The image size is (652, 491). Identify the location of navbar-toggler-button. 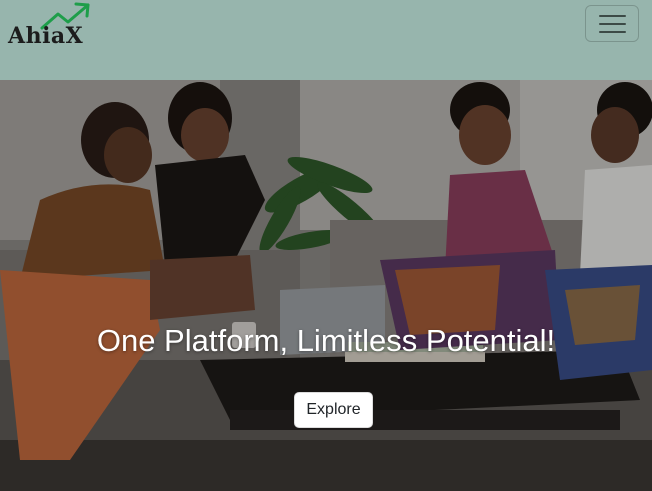
(612, 23).